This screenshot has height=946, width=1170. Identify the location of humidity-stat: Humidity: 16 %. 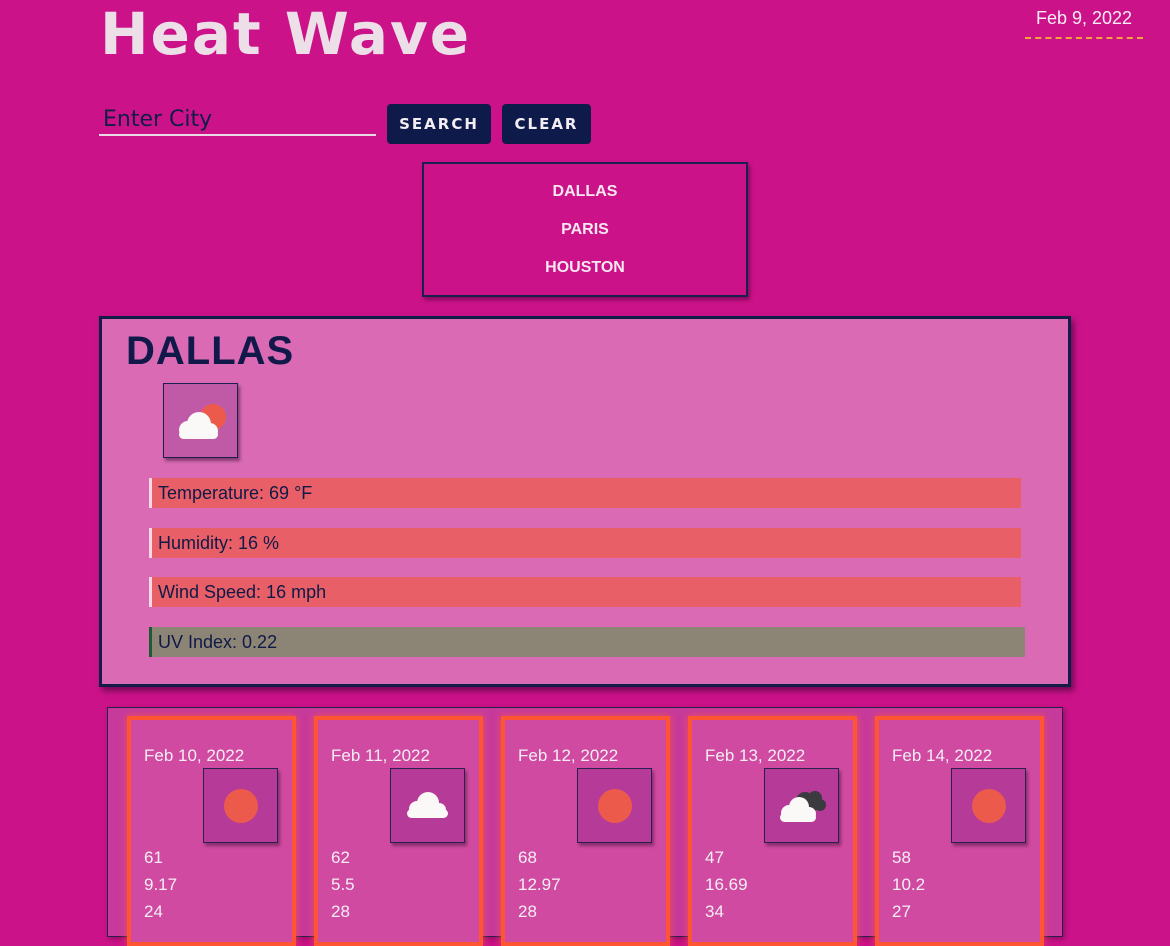
(585, 543).